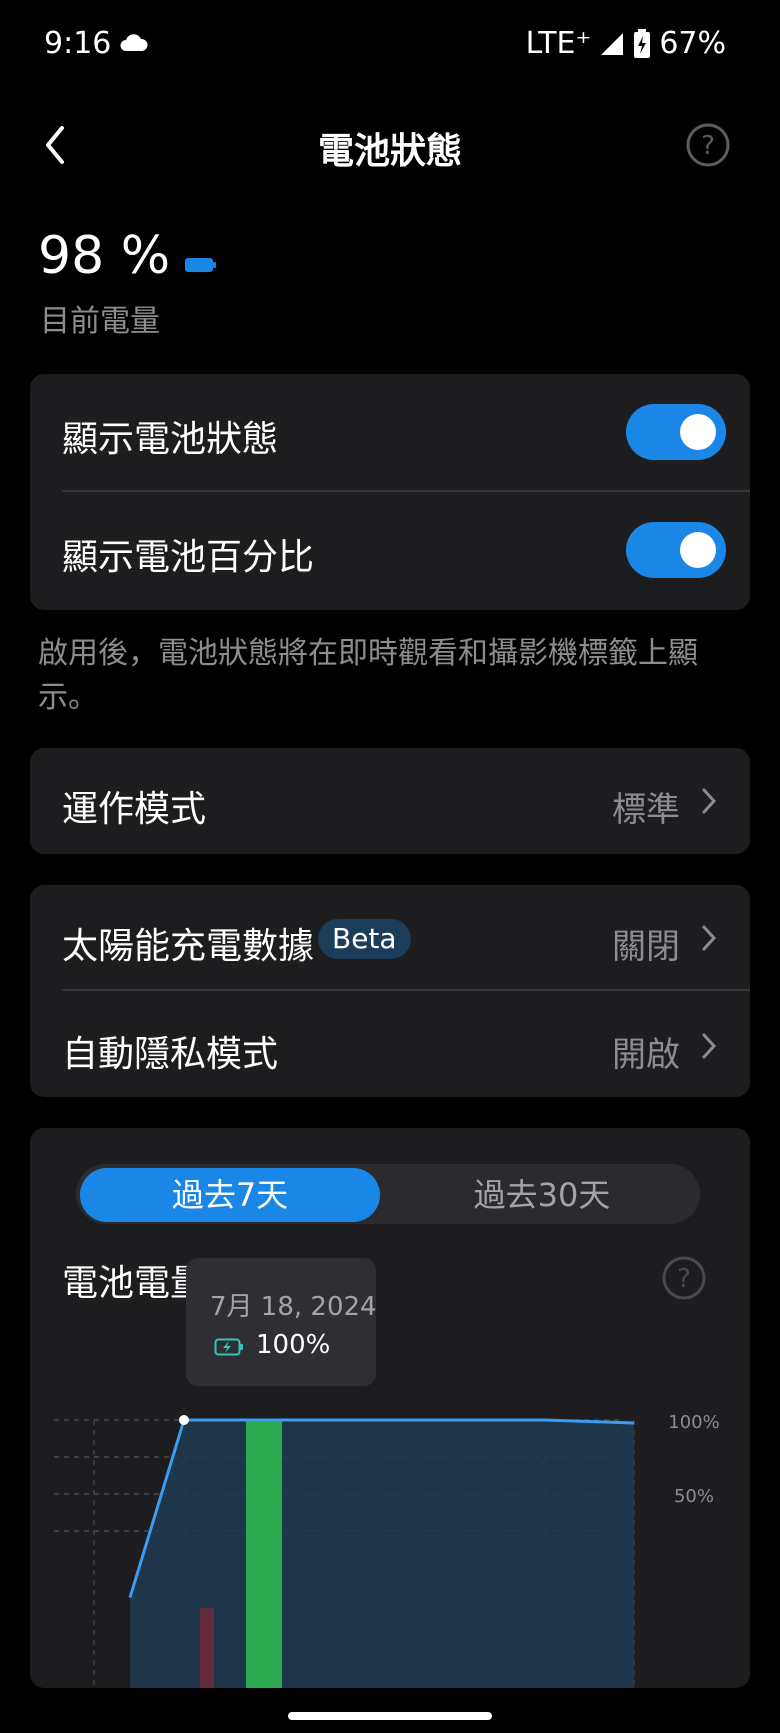 This screenshot has width=780, height=1733. Describe the element at coordinates (406, 491) in the screenshot. I see `divider` at that location.